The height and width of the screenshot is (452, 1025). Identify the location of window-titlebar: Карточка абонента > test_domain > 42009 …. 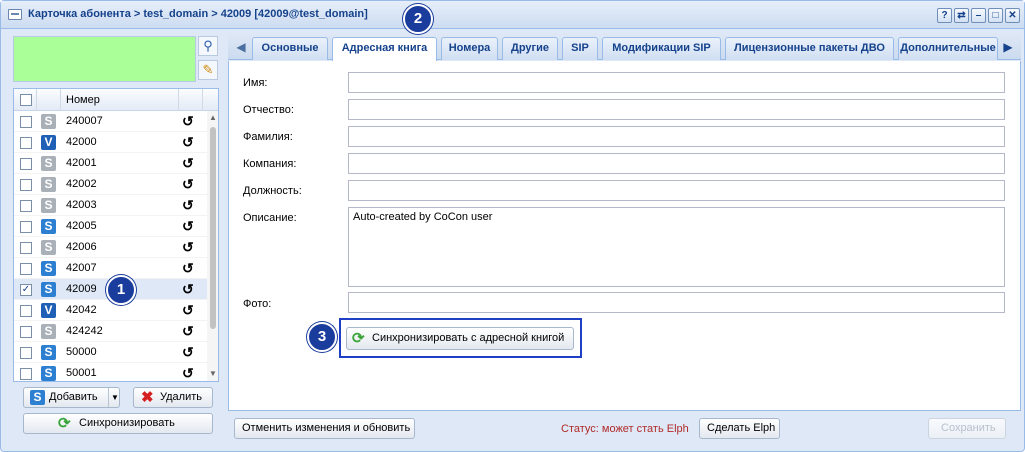
(512, 15).